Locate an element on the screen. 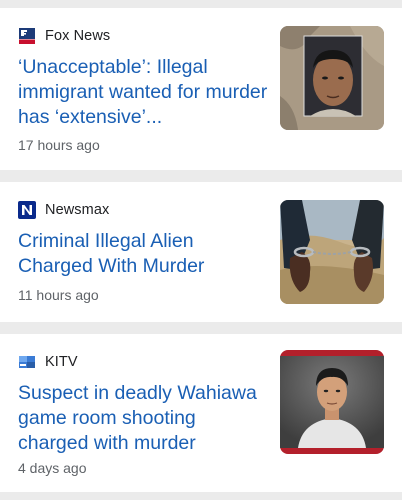 This screenshot has height=500, width=402. source-row: Fox News is located at coordinates (64, 36).